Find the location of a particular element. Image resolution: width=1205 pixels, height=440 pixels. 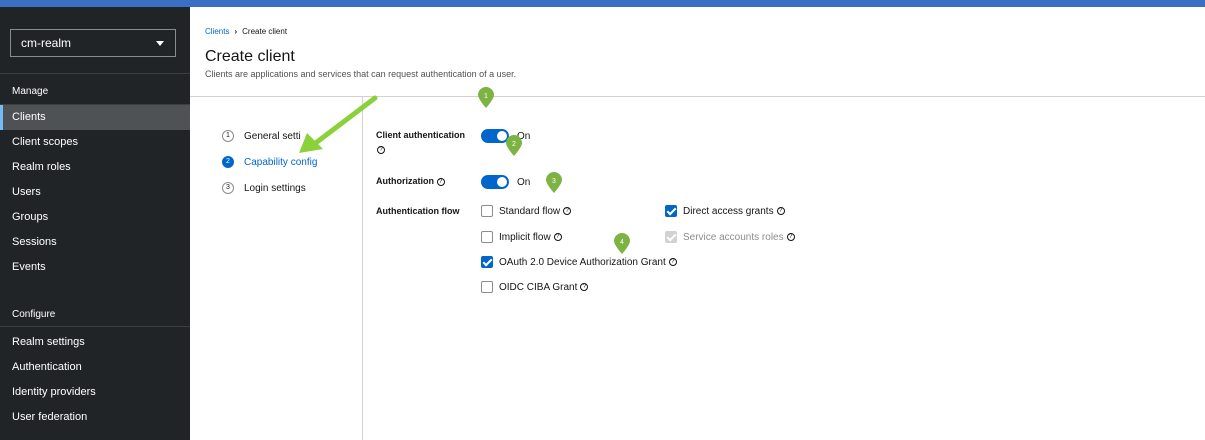

sidebar-item-realm-settings: Realm settings is located at coordinates (95, 342).